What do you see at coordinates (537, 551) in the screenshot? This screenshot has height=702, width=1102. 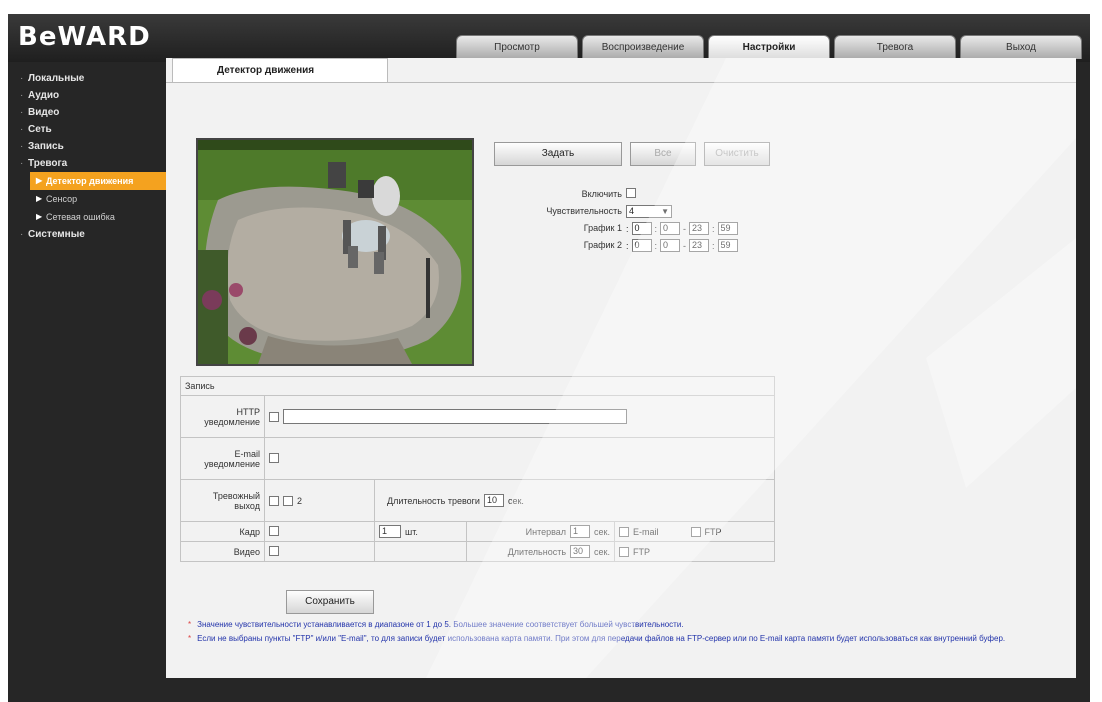 I see `video-duration-label: Длительность` at bounding box center [537, 551].